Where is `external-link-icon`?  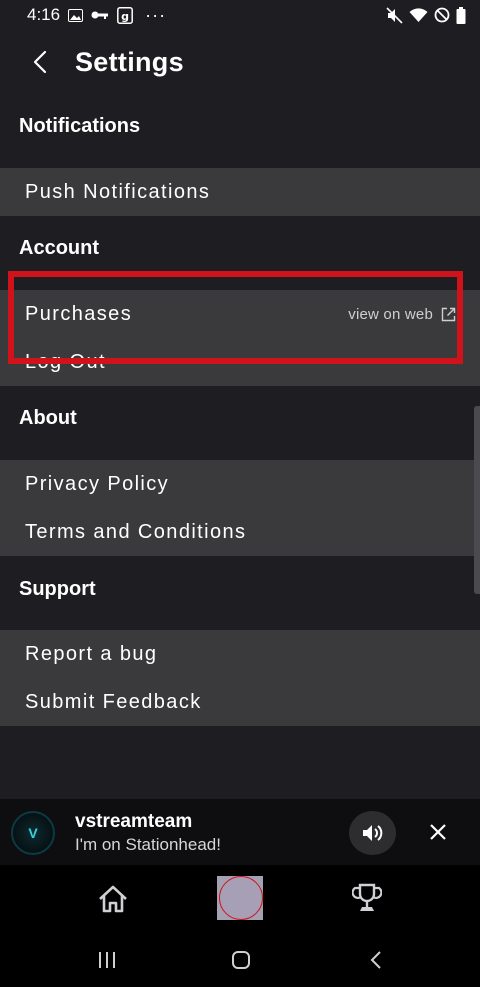 external-link-icon is located at coordinates (448, 314).